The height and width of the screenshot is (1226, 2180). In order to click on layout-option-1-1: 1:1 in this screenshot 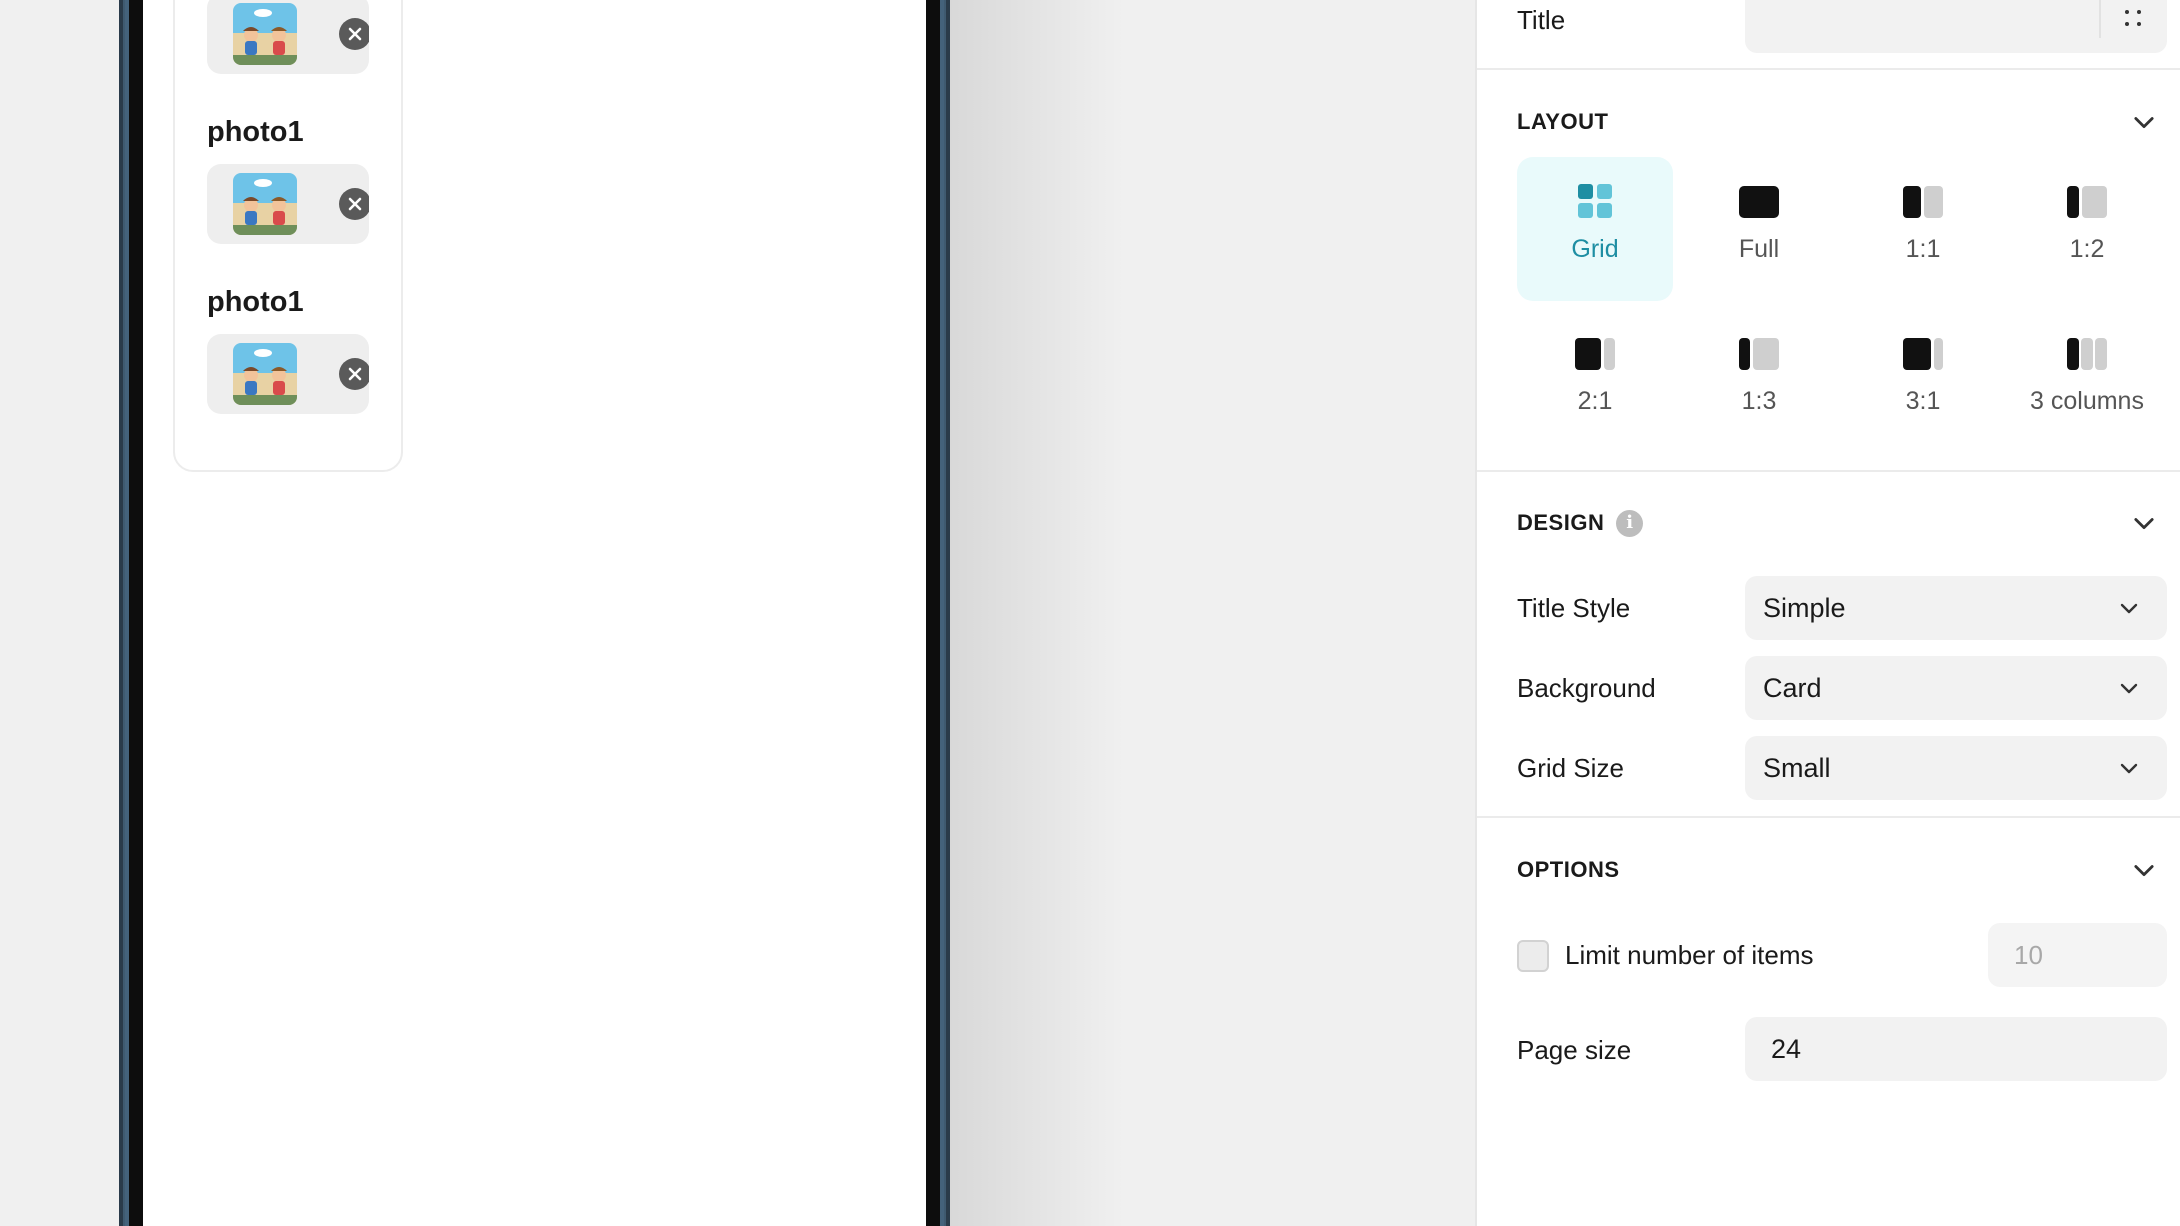, I will do `click(1923, 229)`.